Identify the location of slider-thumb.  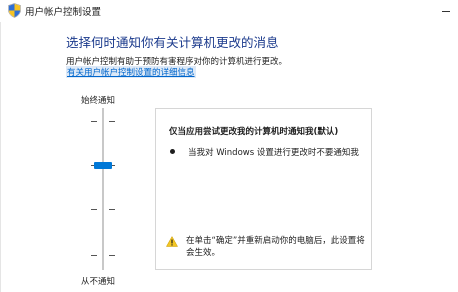
(103, 165).